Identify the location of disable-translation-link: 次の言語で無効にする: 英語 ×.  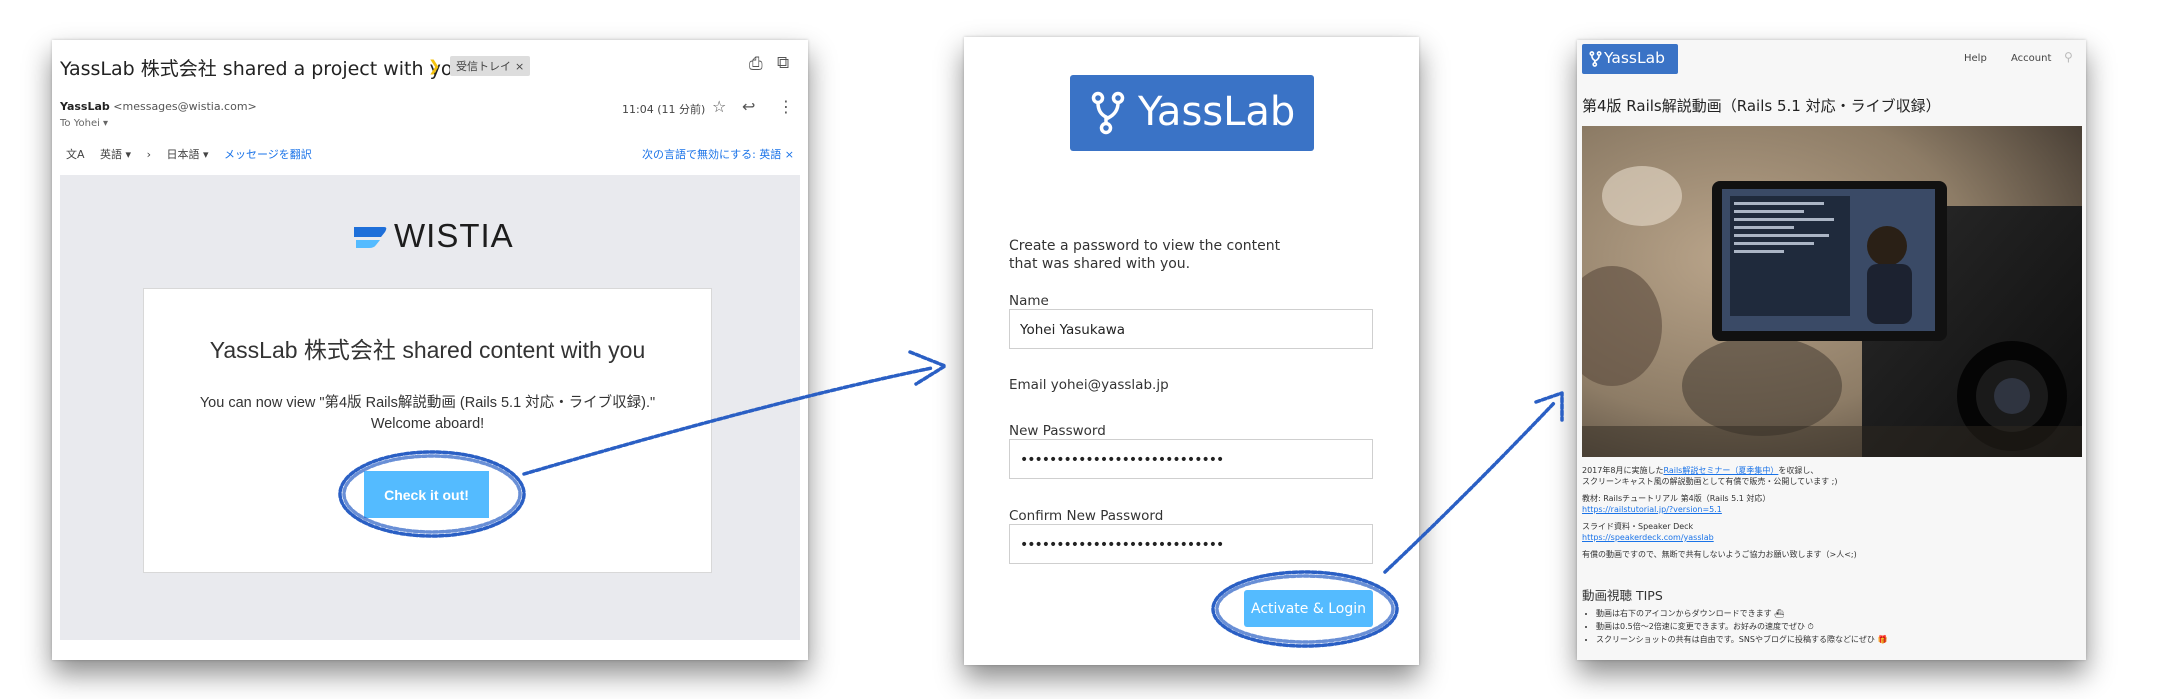
(718, 154).